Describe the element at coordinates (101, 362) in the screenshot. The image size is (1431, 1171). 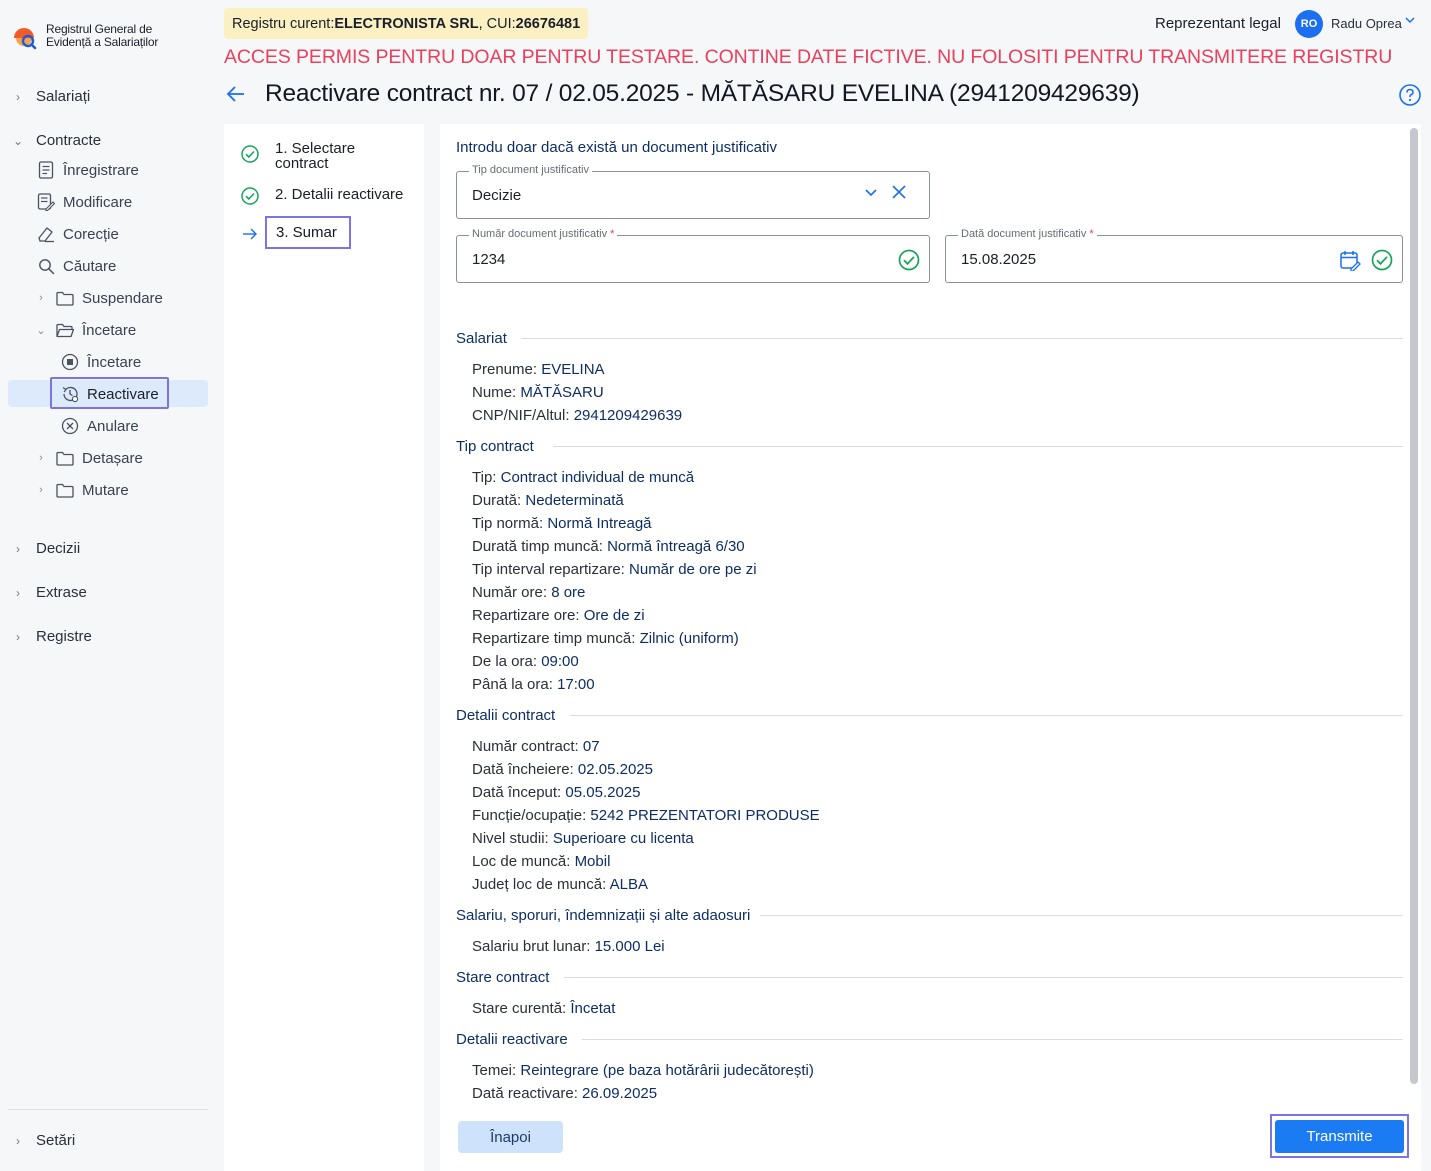
I see `nav-incetare: Încetare` at that location.